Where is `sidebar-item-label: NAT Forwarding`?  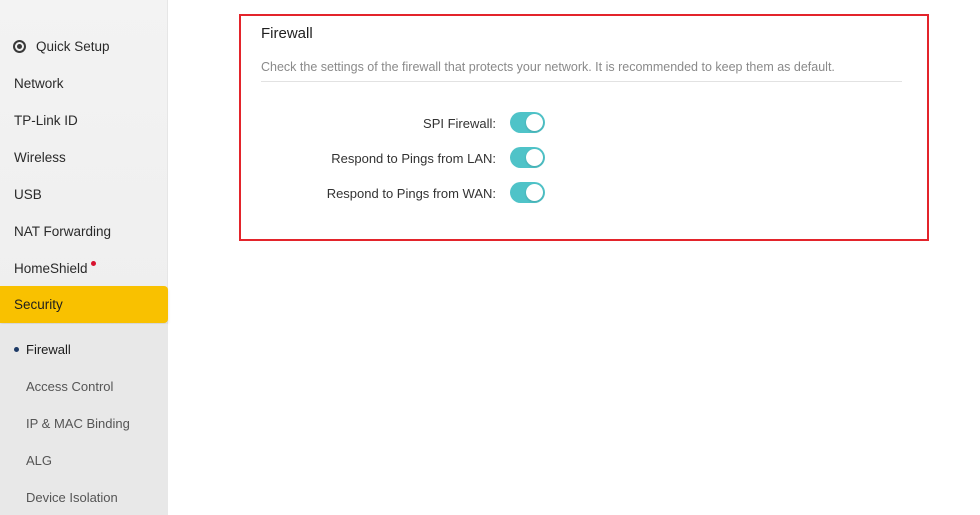
sidebar-item-label: NAT Forwarding is located at coordinates (63, 231).